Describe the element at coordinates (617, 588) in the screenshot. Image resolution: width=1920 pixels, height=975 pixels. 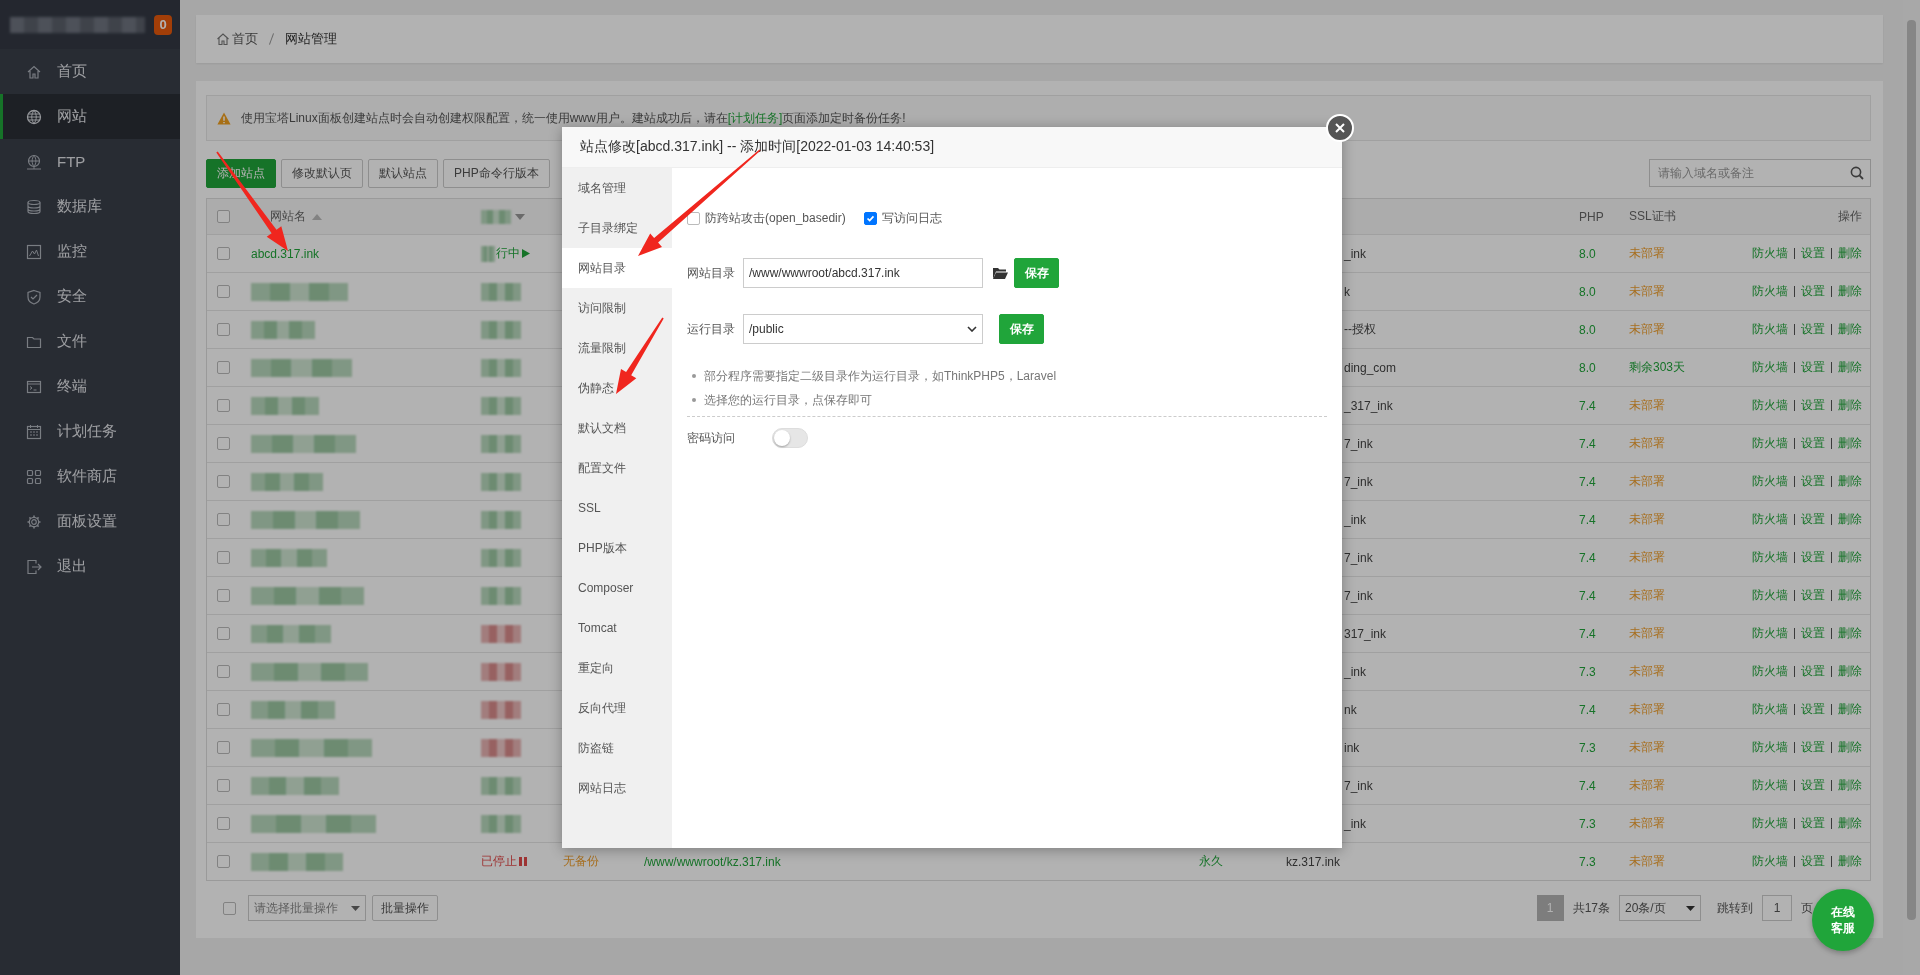
I see `tab: Composer` at that location.